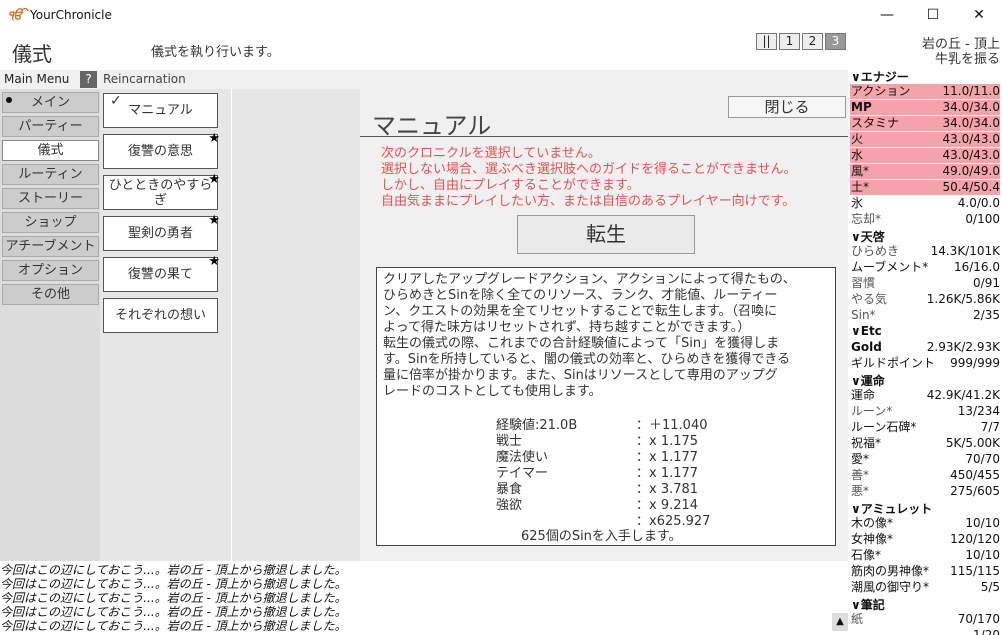 The width and height of the screenshot is (1002, 635). I want to click on resource-row: 習慣 0/91, so click(925, 283).